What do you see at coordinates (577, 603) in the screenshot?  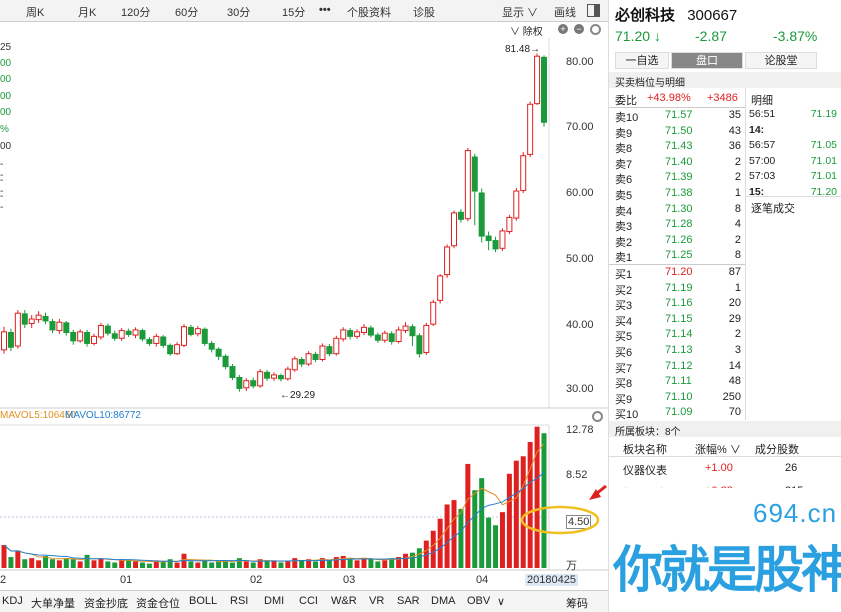 I see `chip-button: 筹码` at bounding box center [577, 603].